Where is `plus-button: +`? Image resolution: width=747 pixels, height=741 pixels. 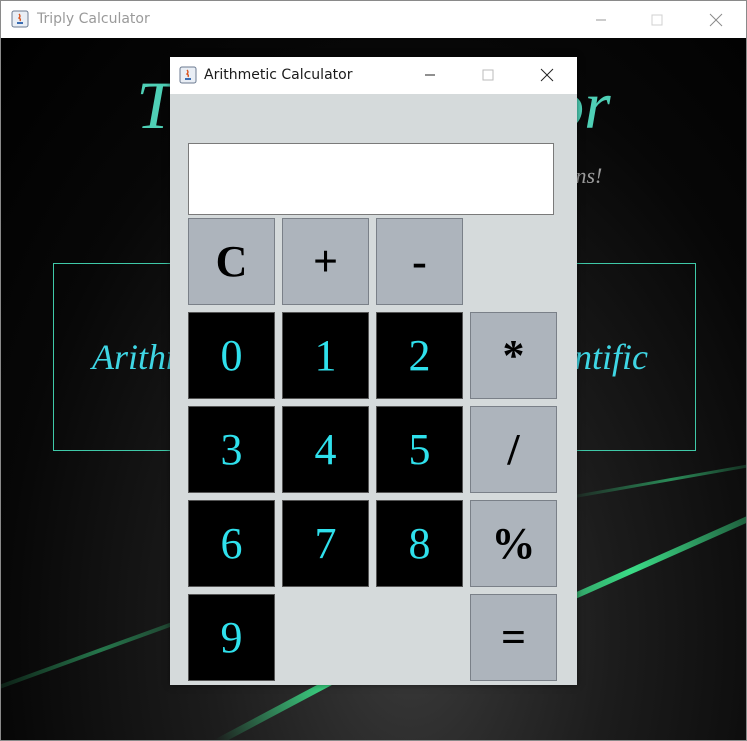
plus-button: + is located at coordinates (325, 261).